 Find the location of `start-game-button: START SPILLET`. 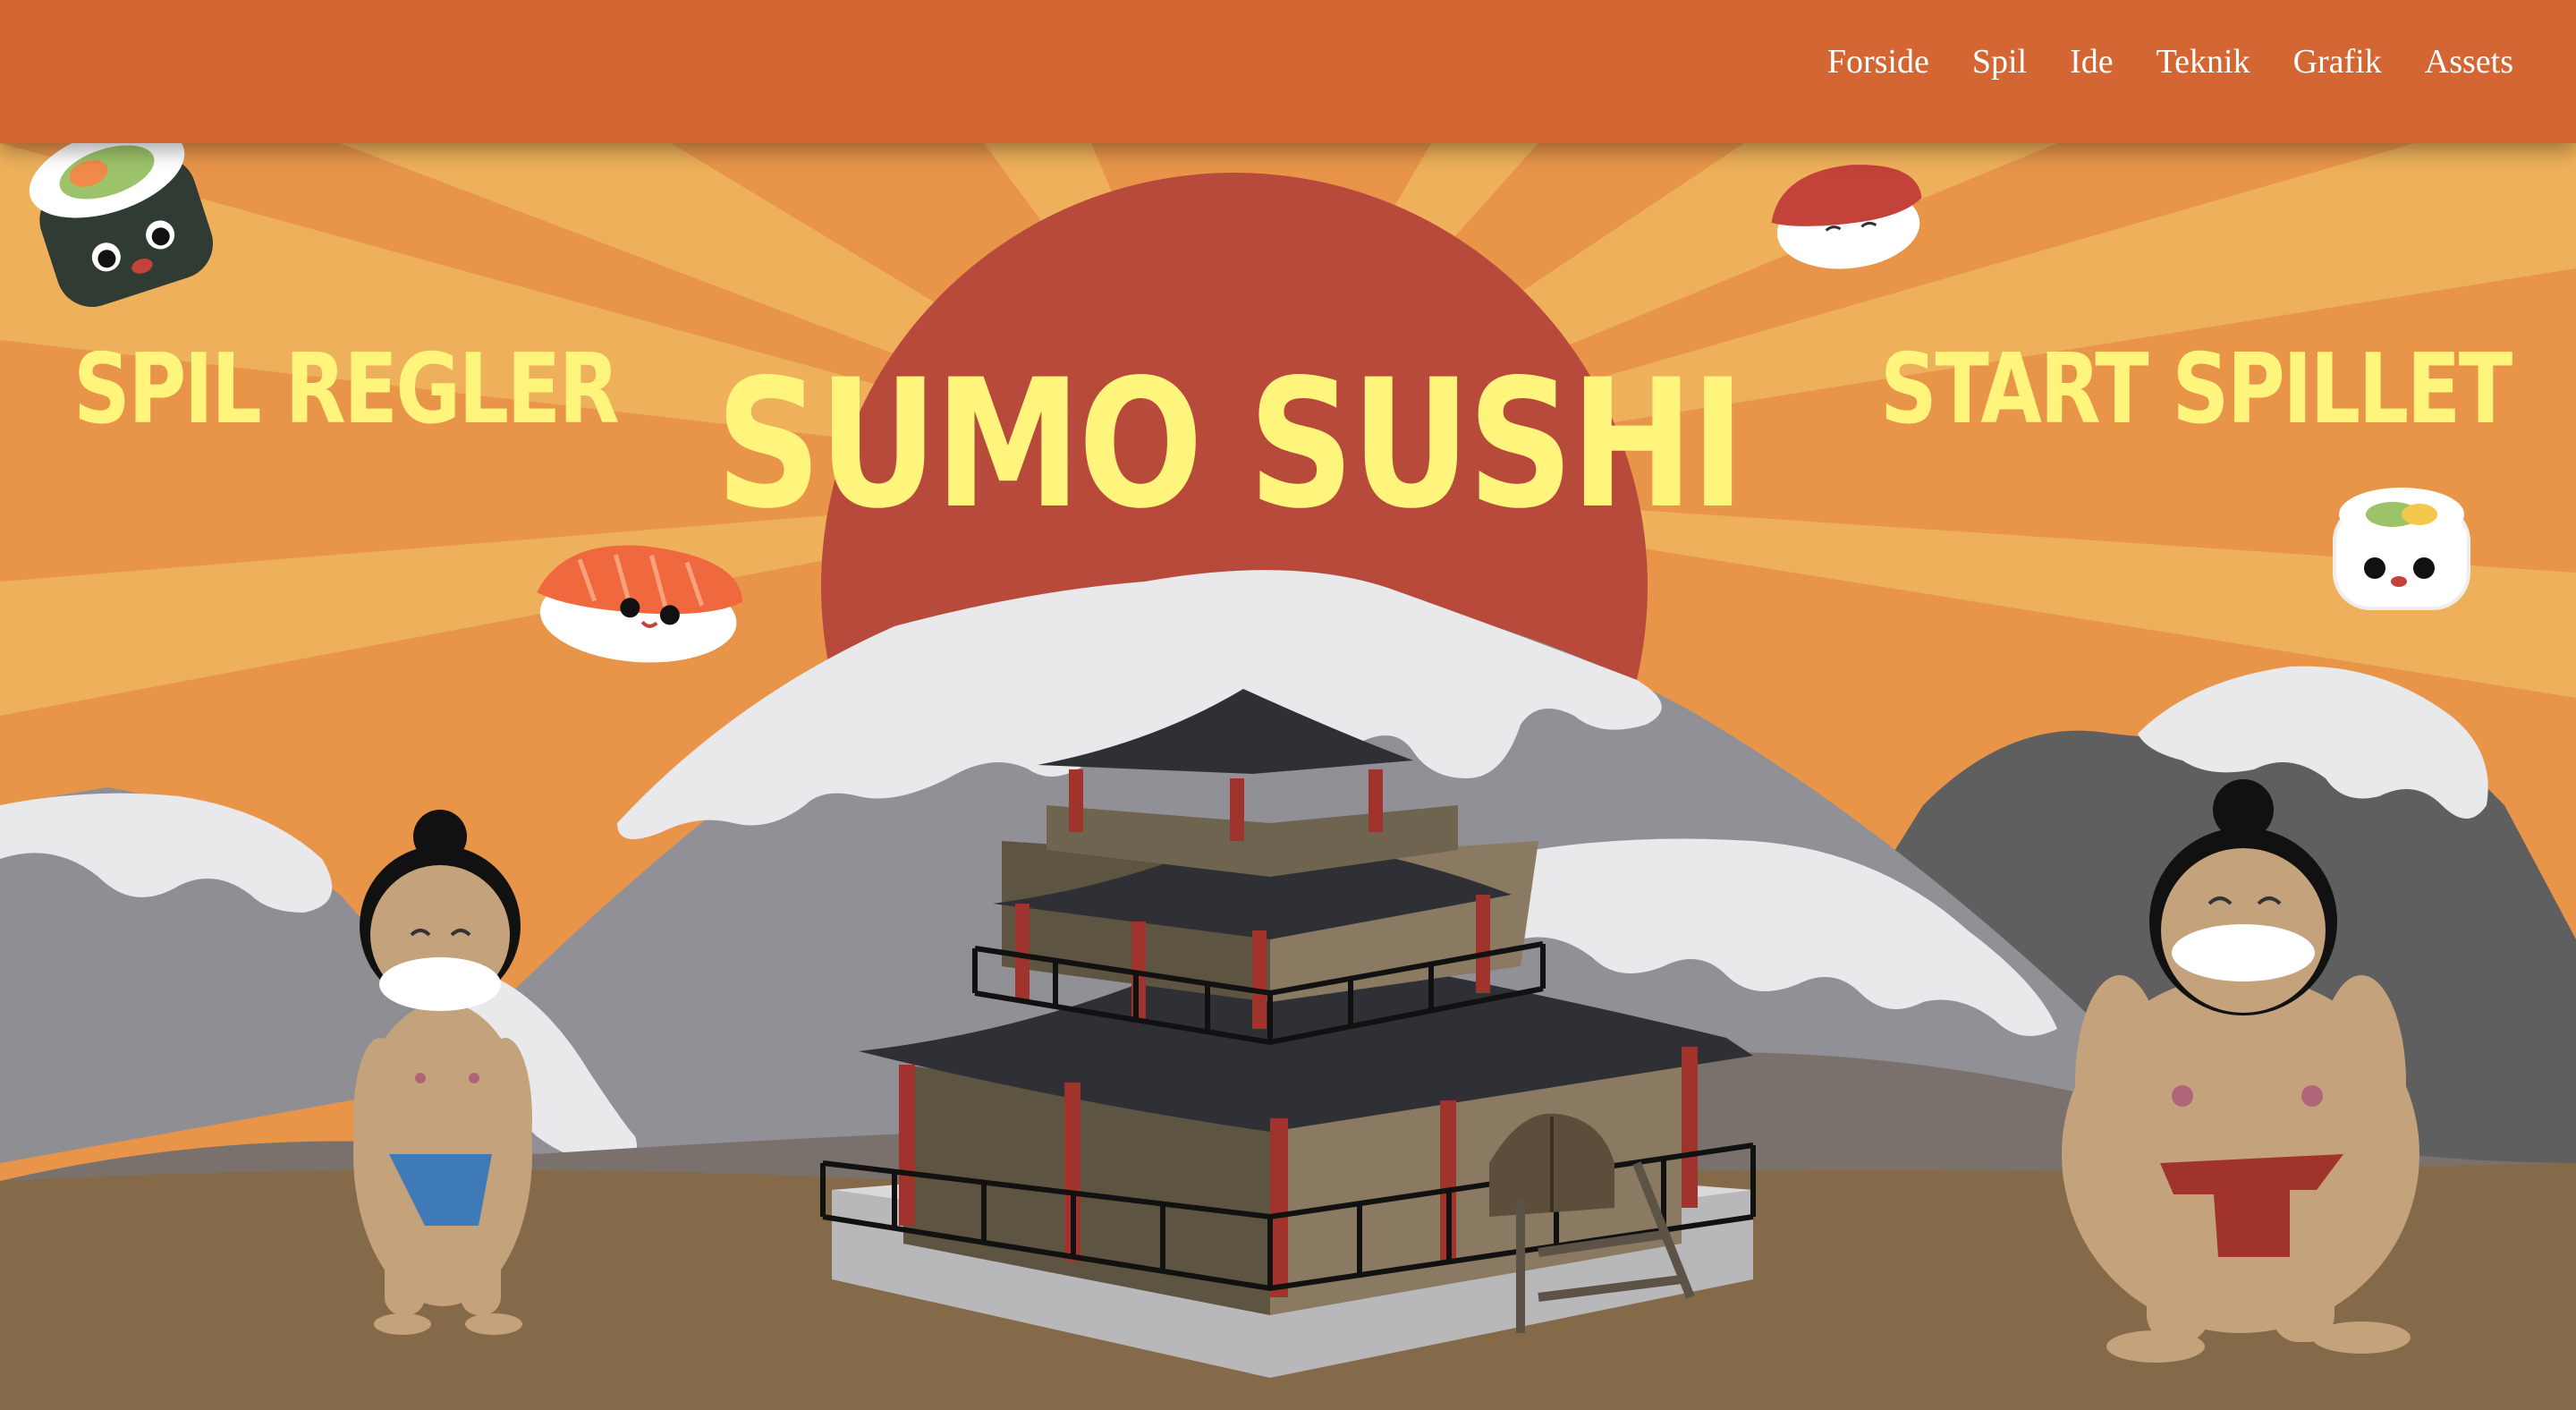

start-game-button: START SPILLET is located at coordinates (2196, 390).